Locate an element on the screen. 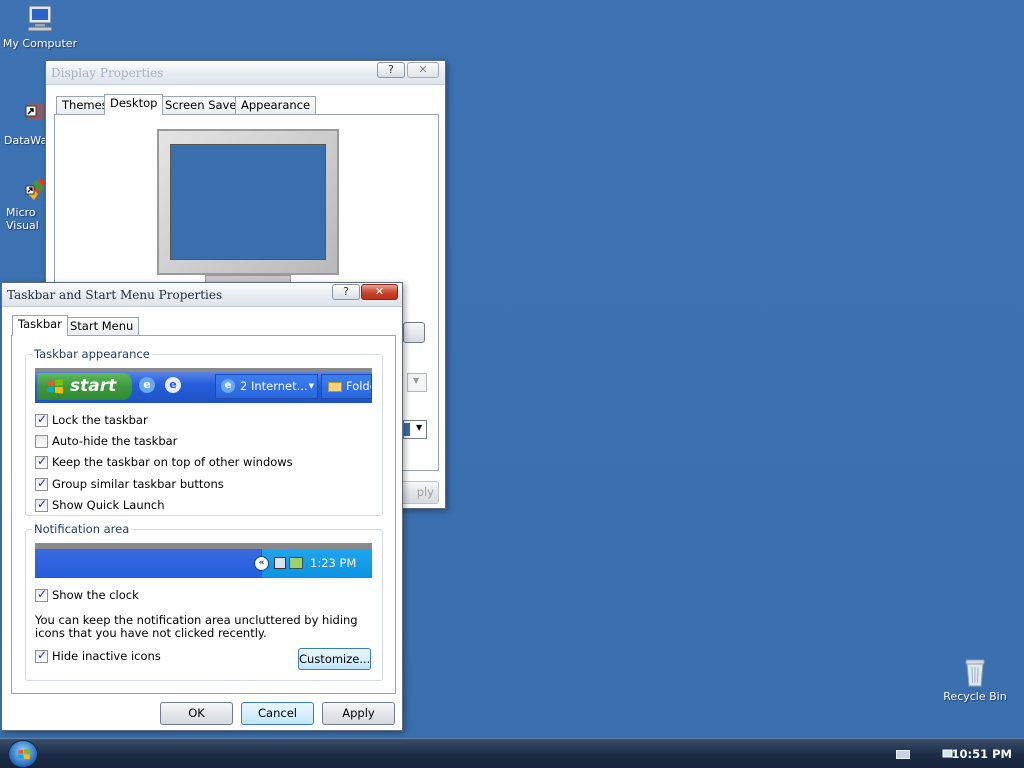  window-title: Display Properties is located at coordinates (107, 73).